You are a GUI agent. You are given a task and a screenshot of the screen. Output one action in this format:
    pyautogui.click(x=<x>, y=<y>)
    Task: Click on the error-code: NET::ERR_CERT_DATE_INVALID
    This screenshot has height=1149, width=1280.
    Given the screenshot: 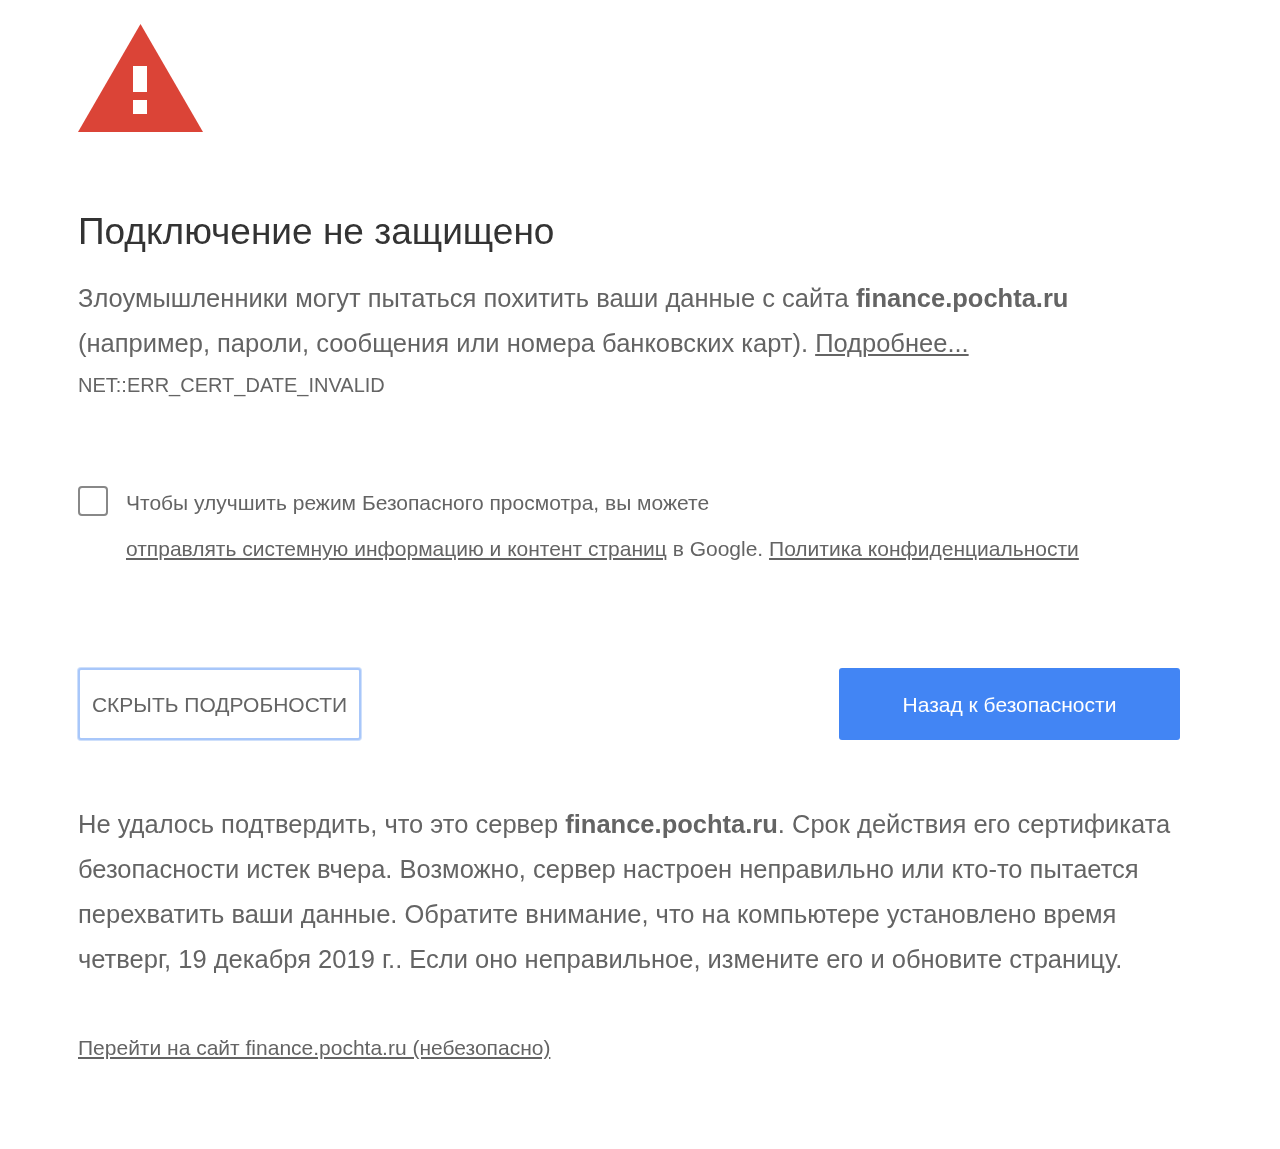 What is the action you would take?
    pyautogui.click(x=232, y=386)
    